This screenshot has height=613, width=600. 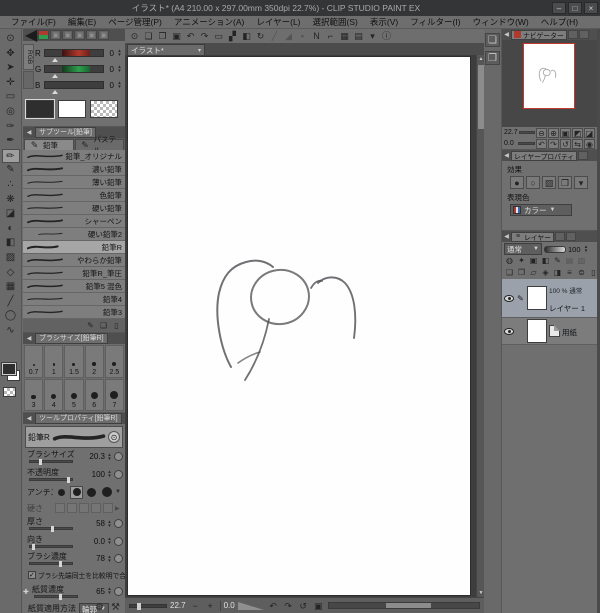 What do you see at coordinates (116, 325) in the screenshot?
I see `delete-subtool-icon: ▯` at bounding box center [116, 325].